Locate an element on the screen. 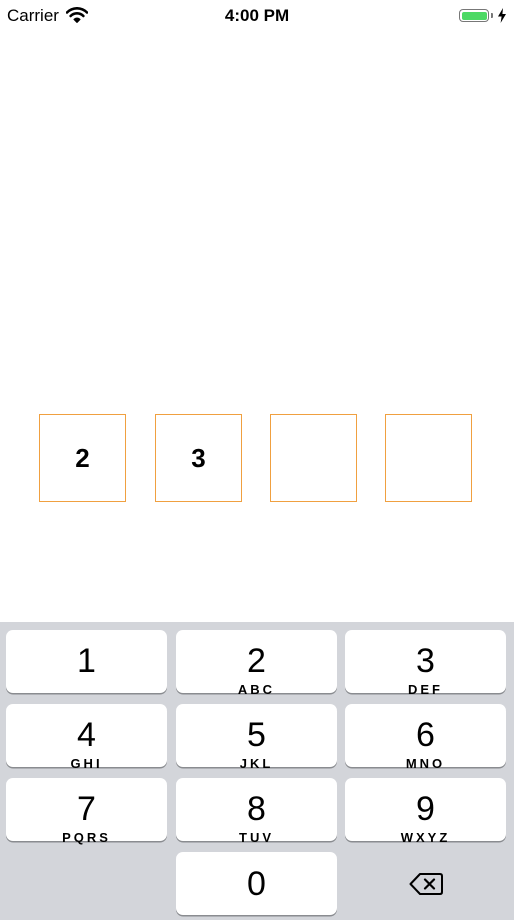 This screenshot has height=920, width=514. key-1: 1 is located at coordinates (86, 661).